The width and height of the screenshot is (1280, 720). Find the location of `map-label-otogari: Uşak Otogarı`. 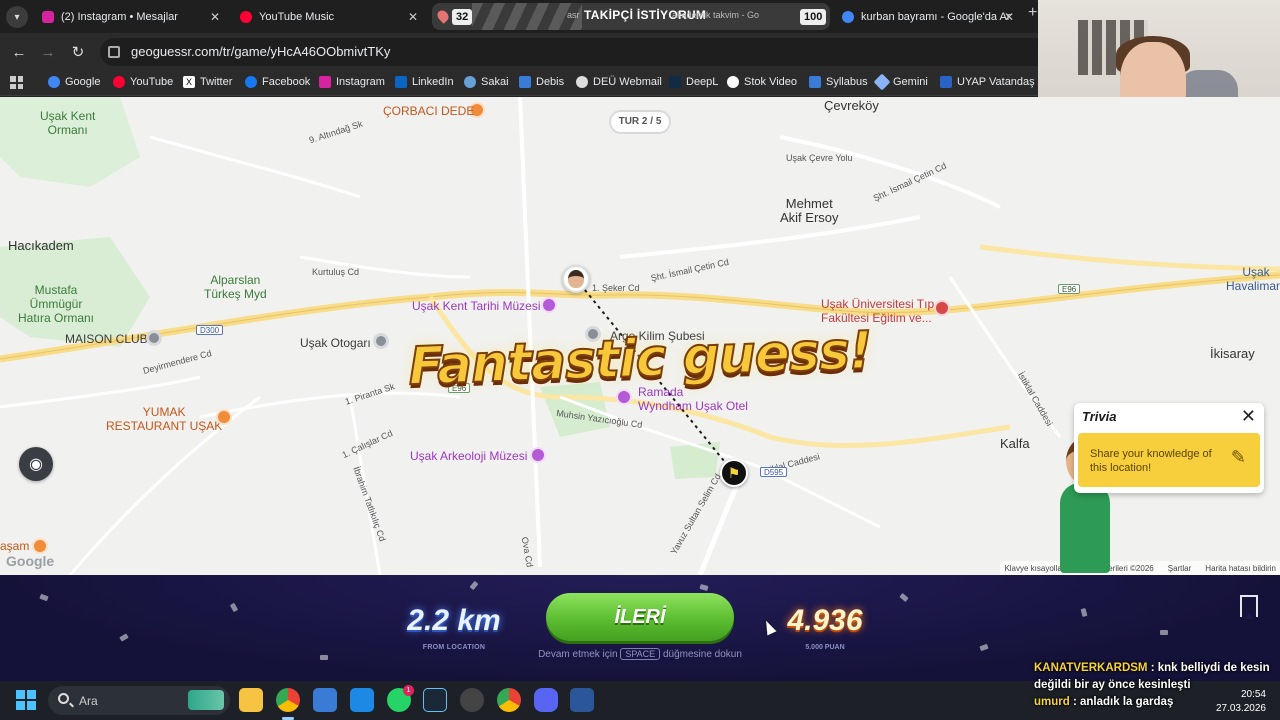

map-label-otogari: Uşak Otogarı is located at coordinates (335, 343).